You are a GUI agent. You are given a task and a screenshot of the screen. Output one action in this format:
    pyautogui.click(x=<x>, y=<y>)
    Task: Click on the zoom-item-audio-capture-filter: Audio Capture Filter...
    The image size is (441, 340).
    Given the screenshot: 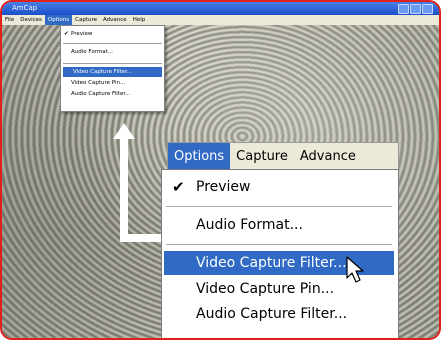 What is the action you would take?
    pyautogui.click(x=280, y=314)
    